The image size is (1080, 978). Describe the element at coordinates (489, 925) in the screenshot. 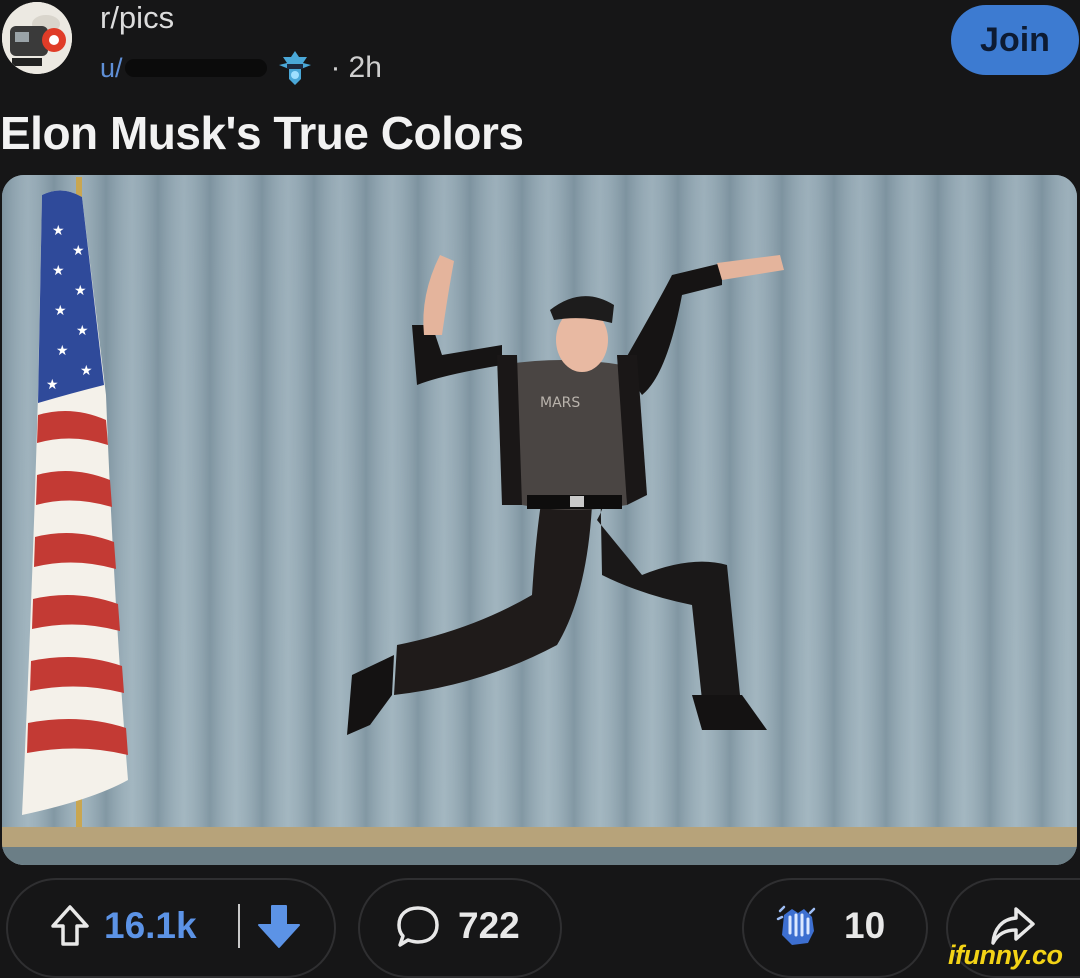

I see `comment-count: 722` at that location.